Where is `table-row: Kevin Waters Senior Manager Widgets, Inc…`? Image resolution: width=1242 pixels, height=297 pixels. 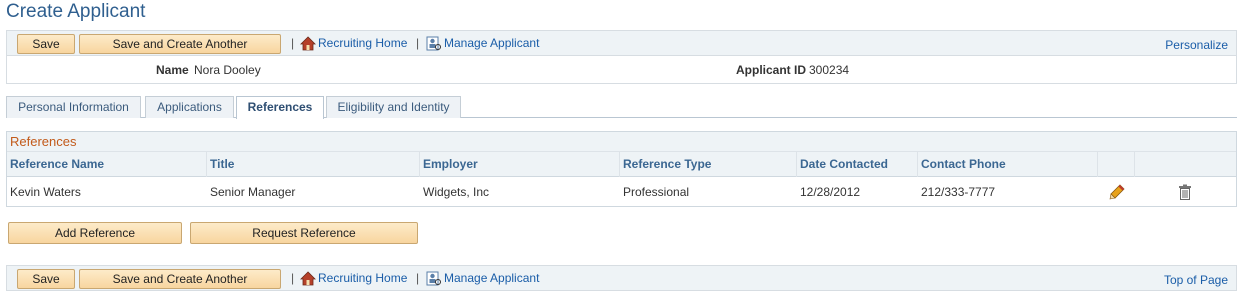 table-row: Kevin Waters Senior Manager Widgets, Inc… is located at coordinates (621, 192).